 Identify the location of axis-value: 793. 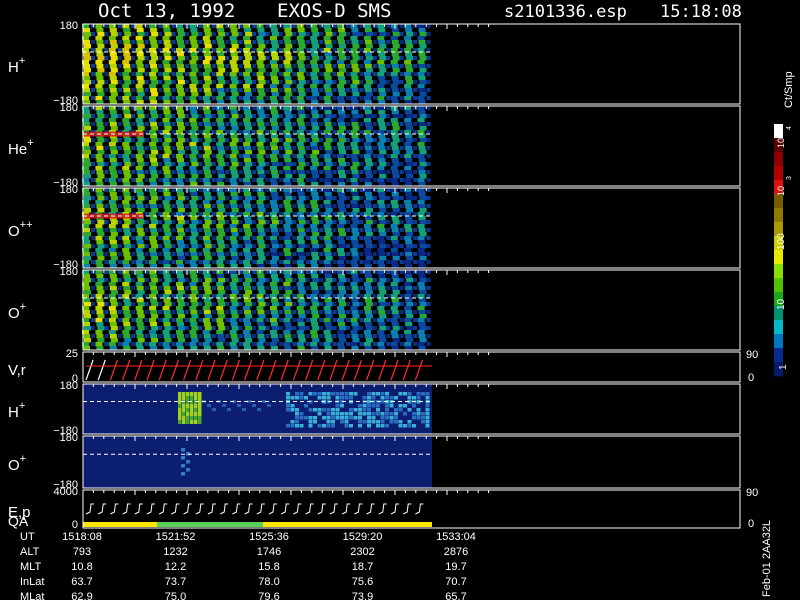
(82, 552).